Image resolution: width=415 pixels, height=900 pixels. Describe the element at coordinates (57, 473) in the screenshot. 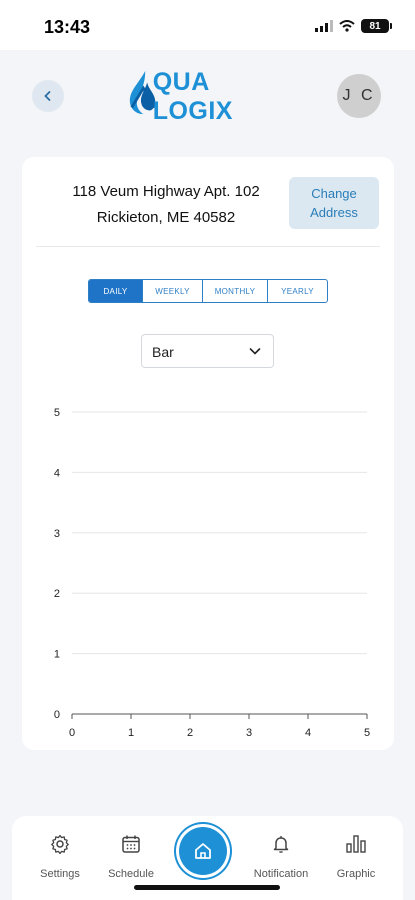

I see `y-tick-label-4: 4` at that location.